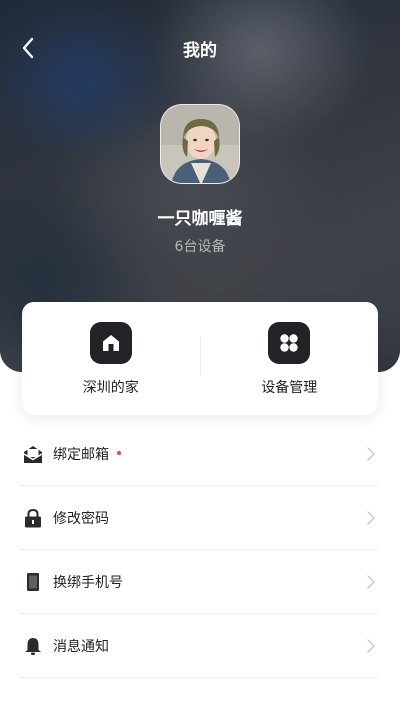 This screenshot has width=400, height=710. What do you see at coordinates (119, 452) in the screenshot?
I see `notification-badge` at bounding box center [119, 452].